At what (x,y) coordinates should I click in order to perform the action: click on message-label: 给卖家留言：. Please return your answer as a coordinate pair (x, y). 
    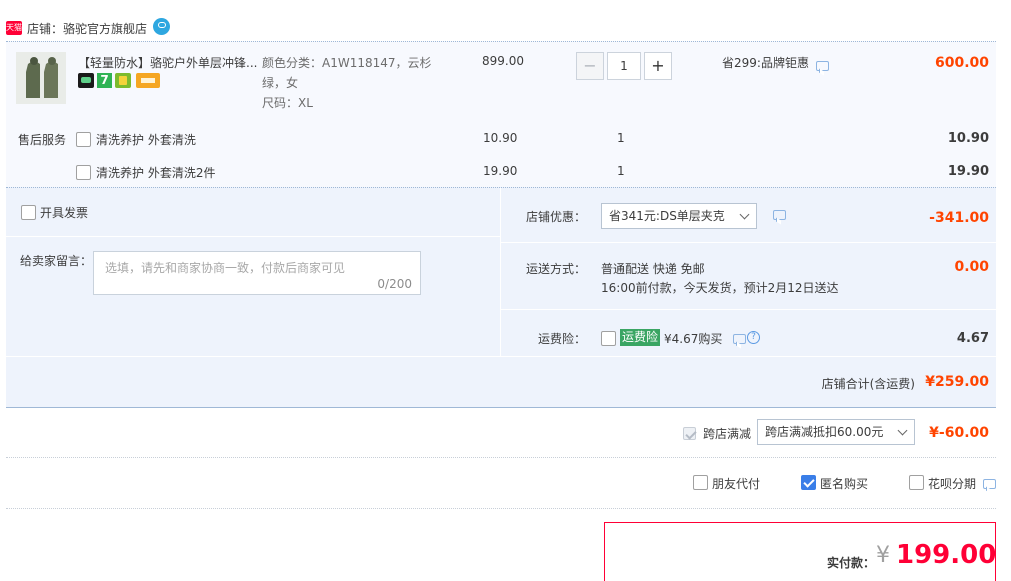
    Looking at the image, I should click on (56, 261).